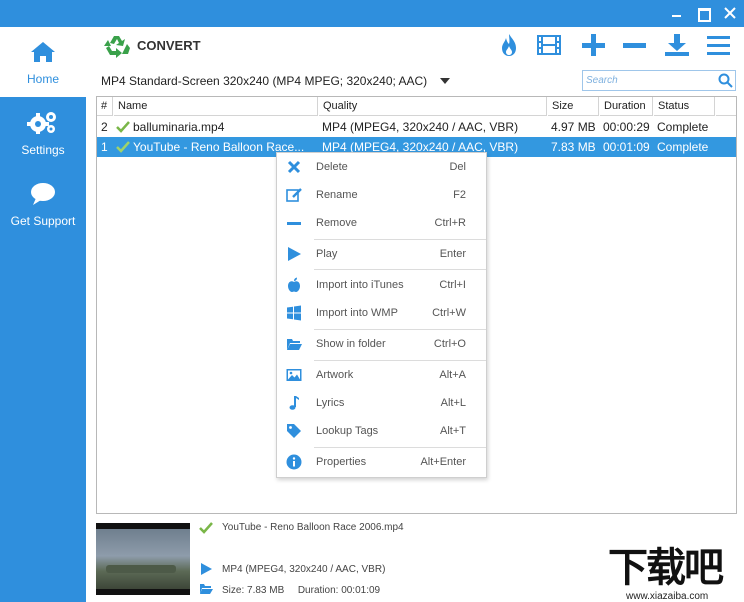 The image size is (744, 602). Describe the element at coordinates (43, 194) in the screenshot. I see `chat-bubble-icon` at that location.